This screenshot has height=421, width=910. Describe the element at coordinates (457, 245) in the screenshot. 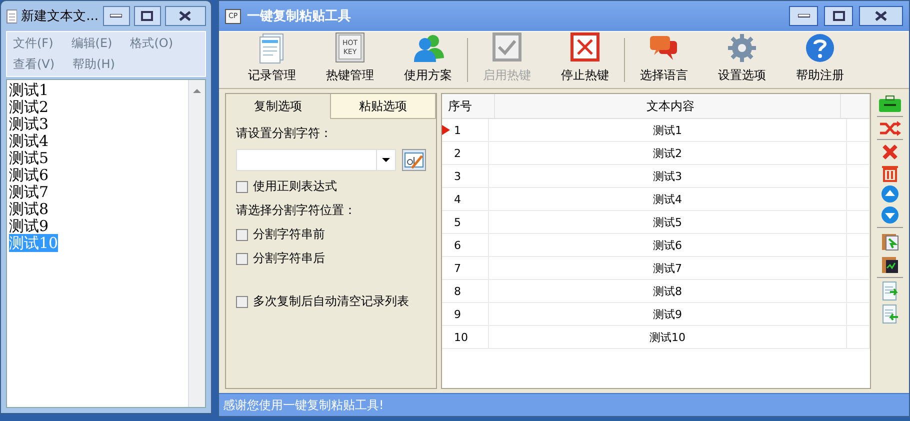

I see `table-cell: 6` at that location.